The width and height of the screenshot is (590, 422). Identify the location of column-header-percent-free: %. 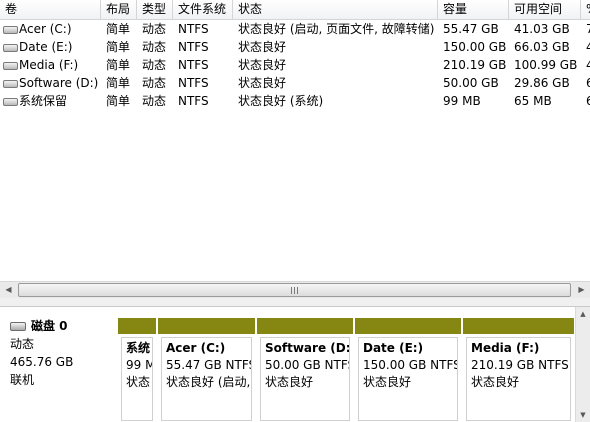
(585, 9).